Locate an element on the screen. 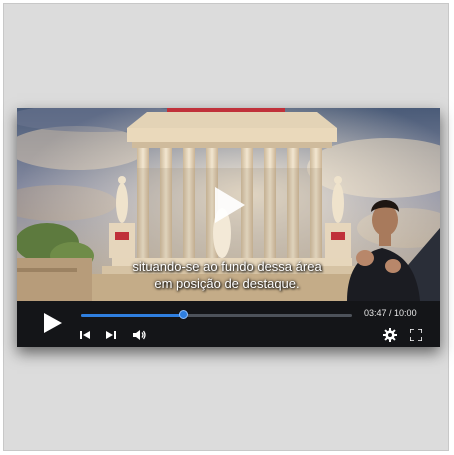 This screenshot has height=455, width=454. current-time: 03:47 is located at coordinates (375, 313).